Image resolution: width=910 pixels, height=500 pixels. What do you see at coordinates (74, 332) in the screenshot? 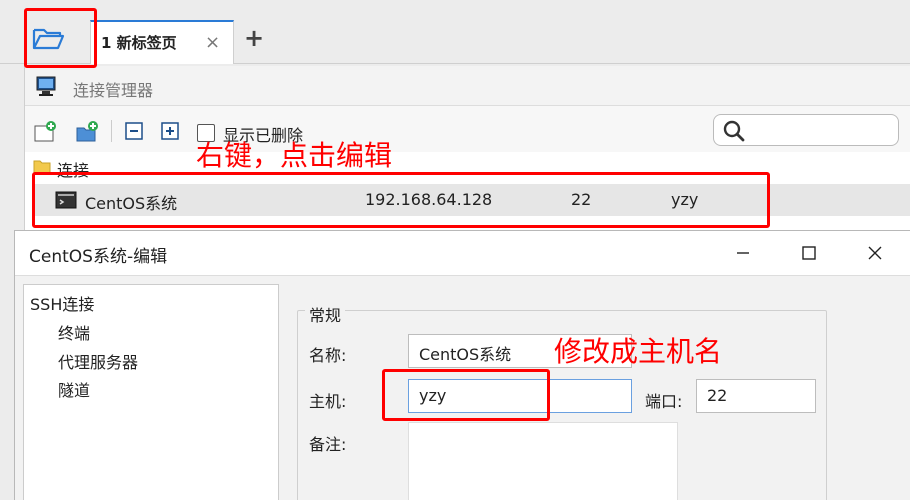
I see `nav-item-terminal: 终端` at bounding box center [74, 332].